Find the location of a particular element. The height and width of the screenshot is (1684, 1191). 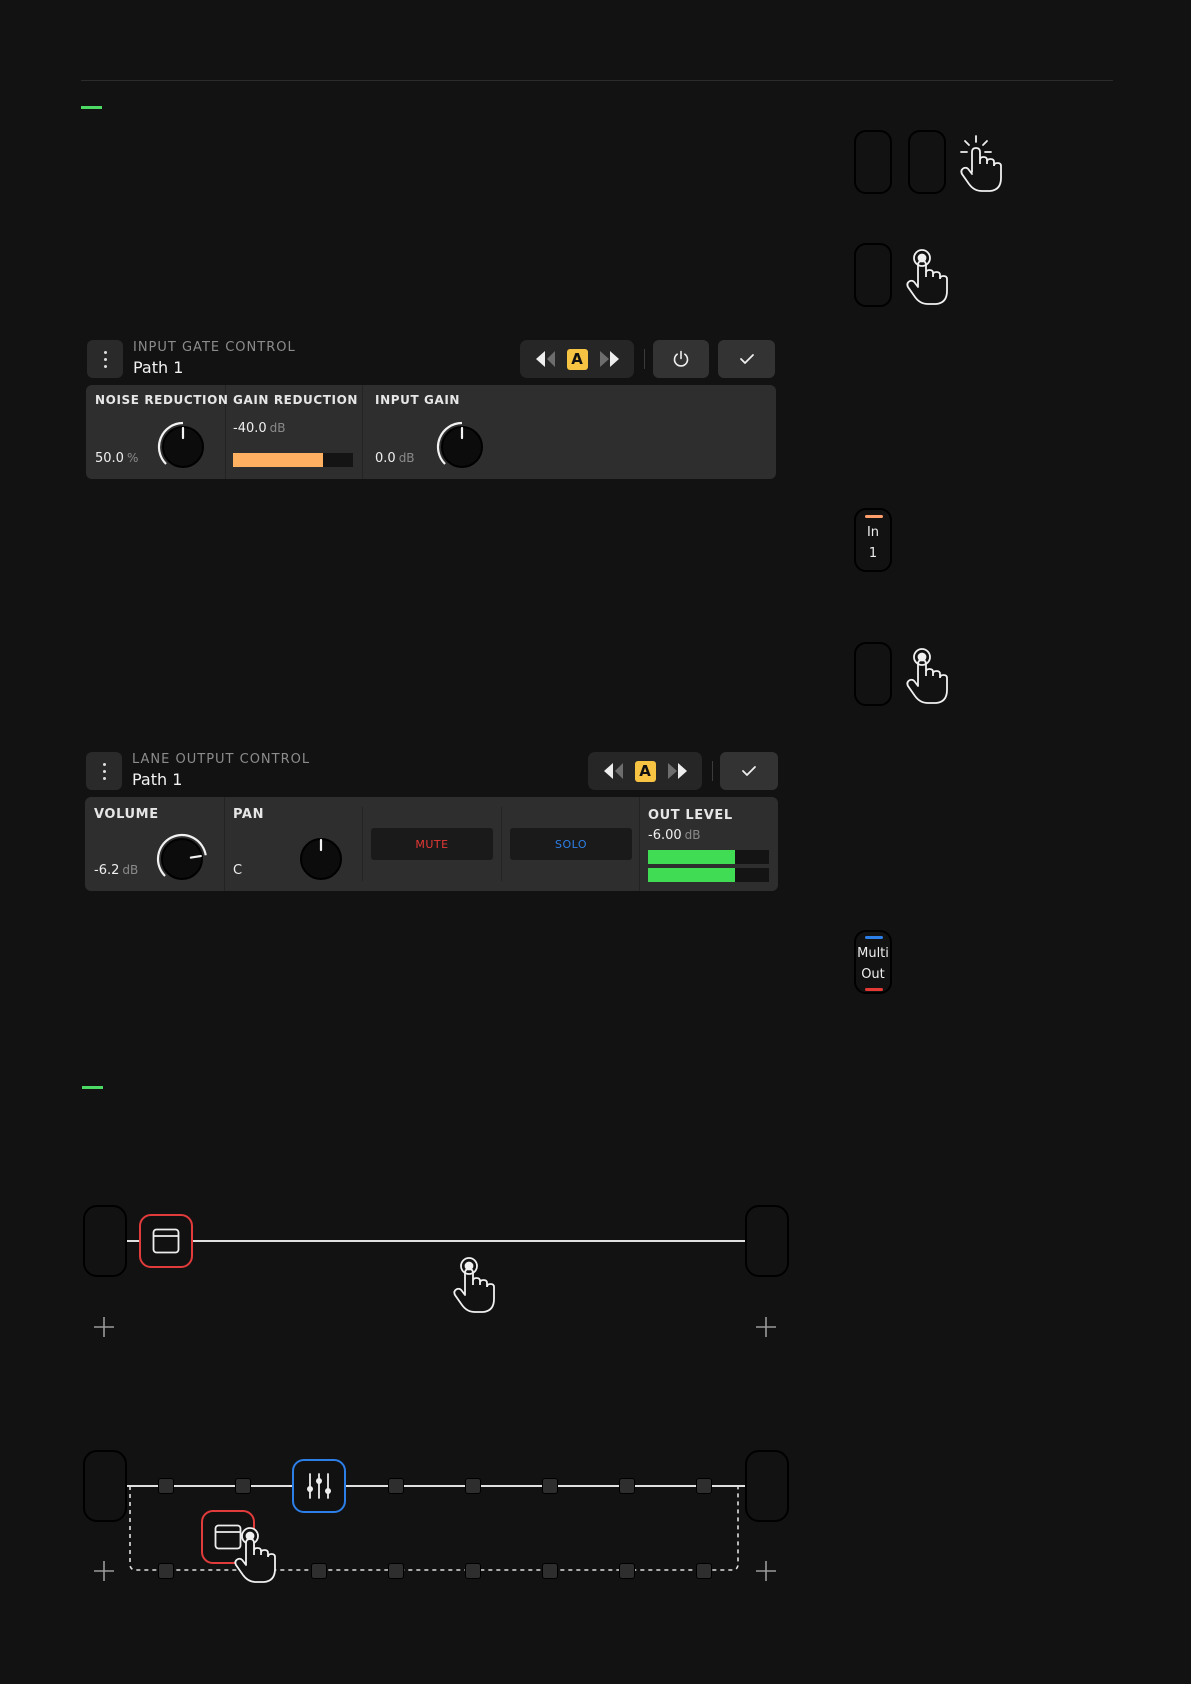

input-node-color-bar is located at coordinates (874, 516).